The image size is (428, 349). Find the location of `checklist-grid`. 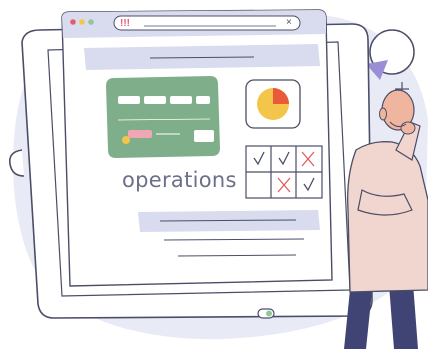

checklist-grid is located at coordinates (284, 172).